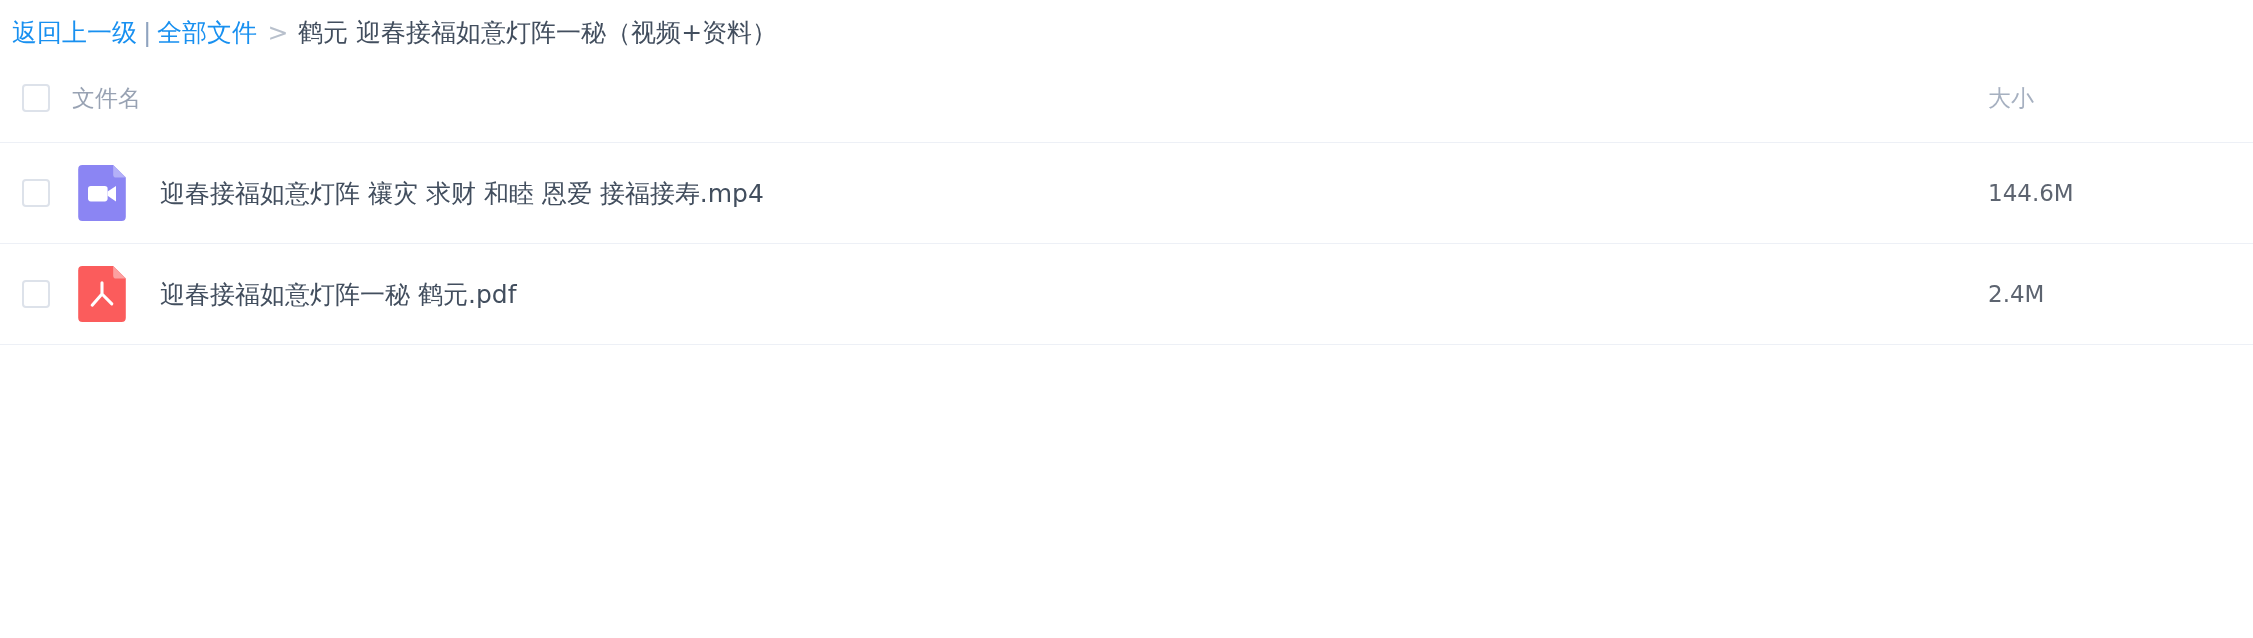  Describe the element at coordinates (102, 193) in the screenshot. I see `video-file-icon` at that location.